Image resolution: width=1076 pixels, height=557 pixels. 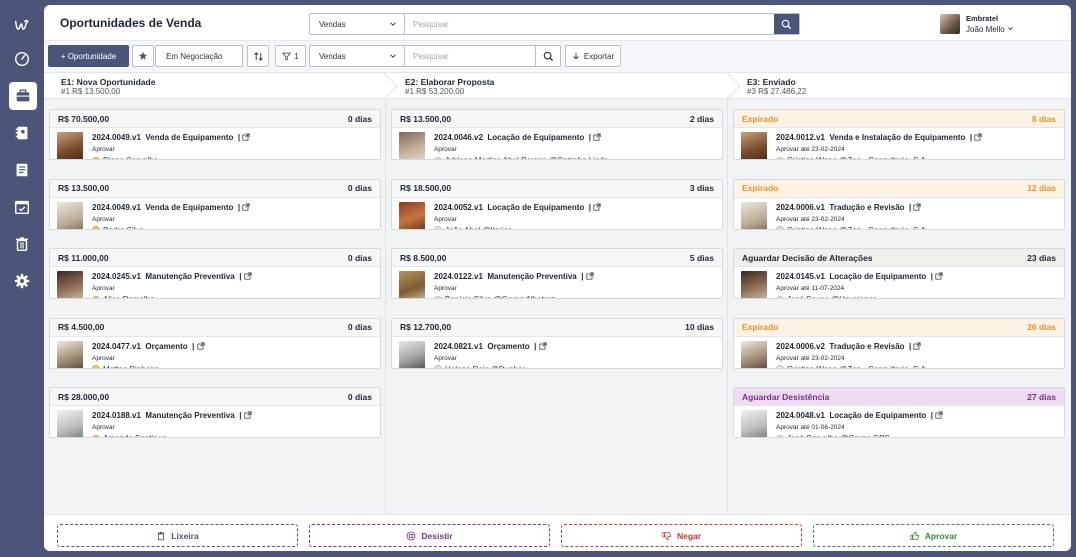 What do you see at coordinates (177, 535) in the screenshot?
I see `trash-button: Lixeira` at bounding box center [177, 535].